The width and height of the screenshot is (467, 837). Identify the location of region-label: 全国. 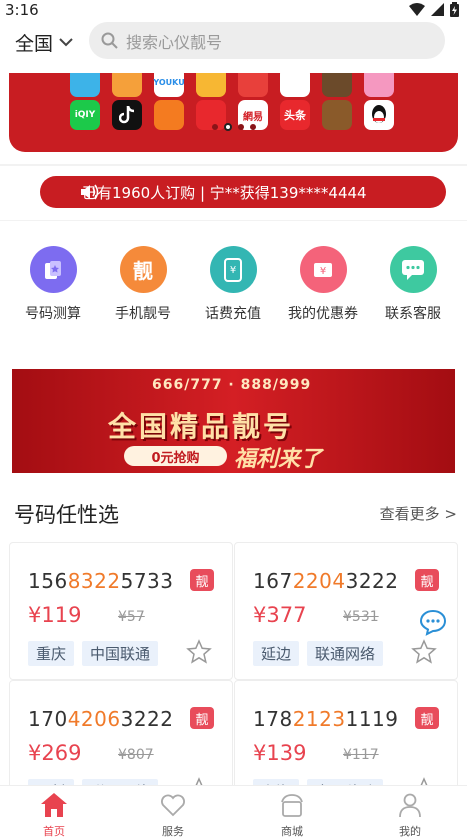
(34, 44).